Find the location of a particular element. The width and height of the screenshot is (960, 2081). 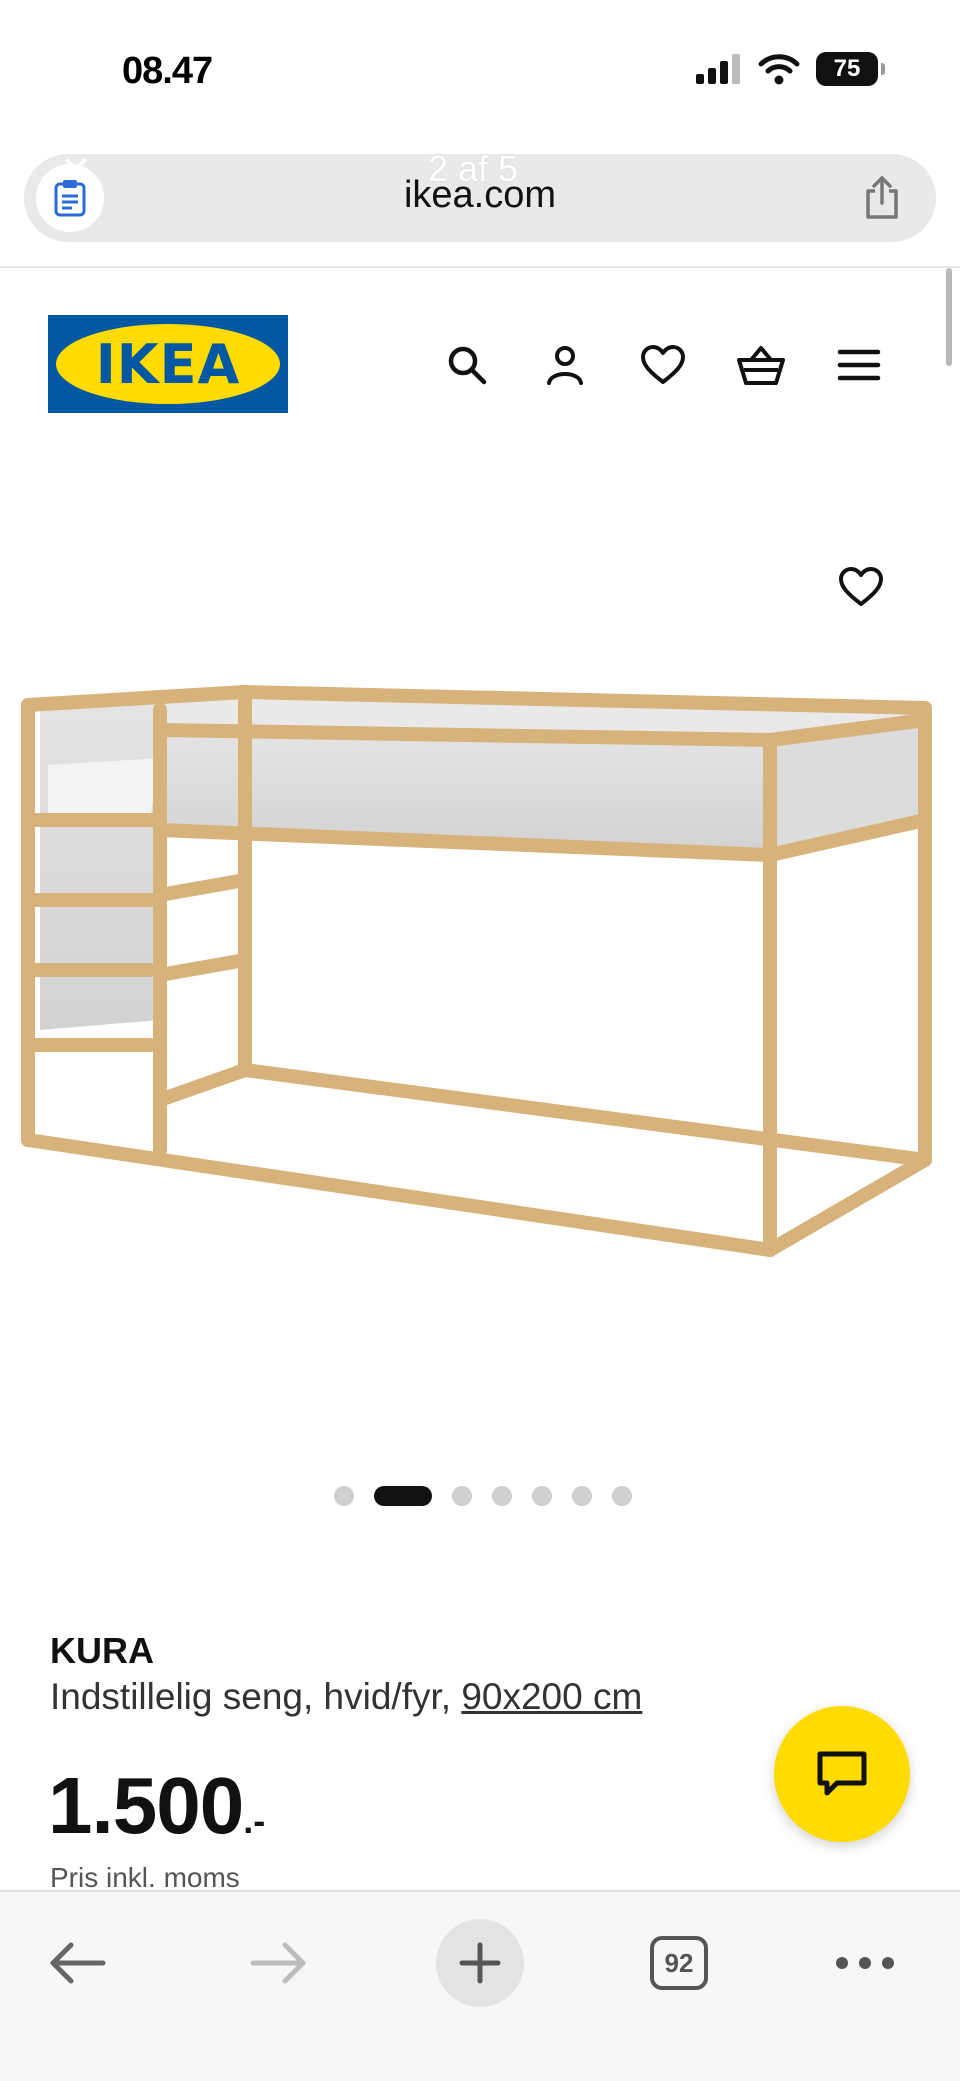

battery-level: 75 is located at coordinates (847, 68).